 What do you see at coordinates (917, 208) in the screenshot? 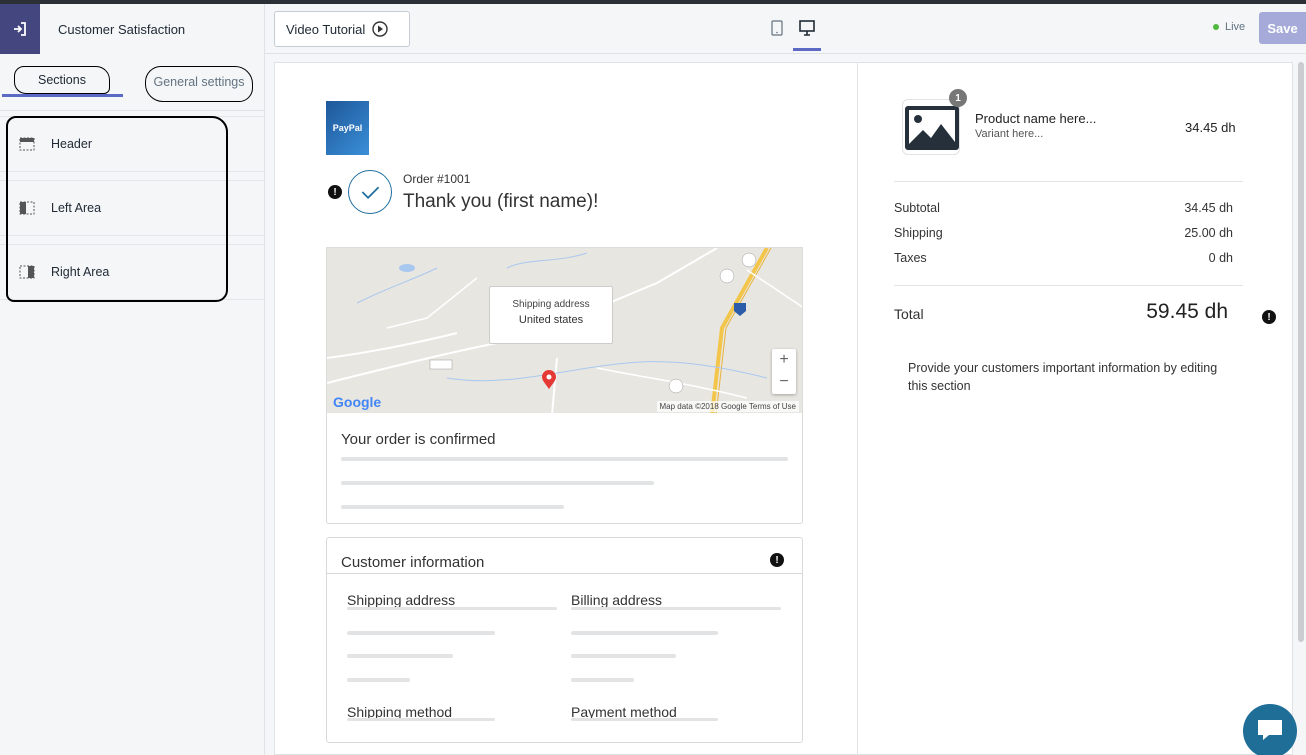
I see `subtotal-label: Subtotal` at bounding box center [917, 208].